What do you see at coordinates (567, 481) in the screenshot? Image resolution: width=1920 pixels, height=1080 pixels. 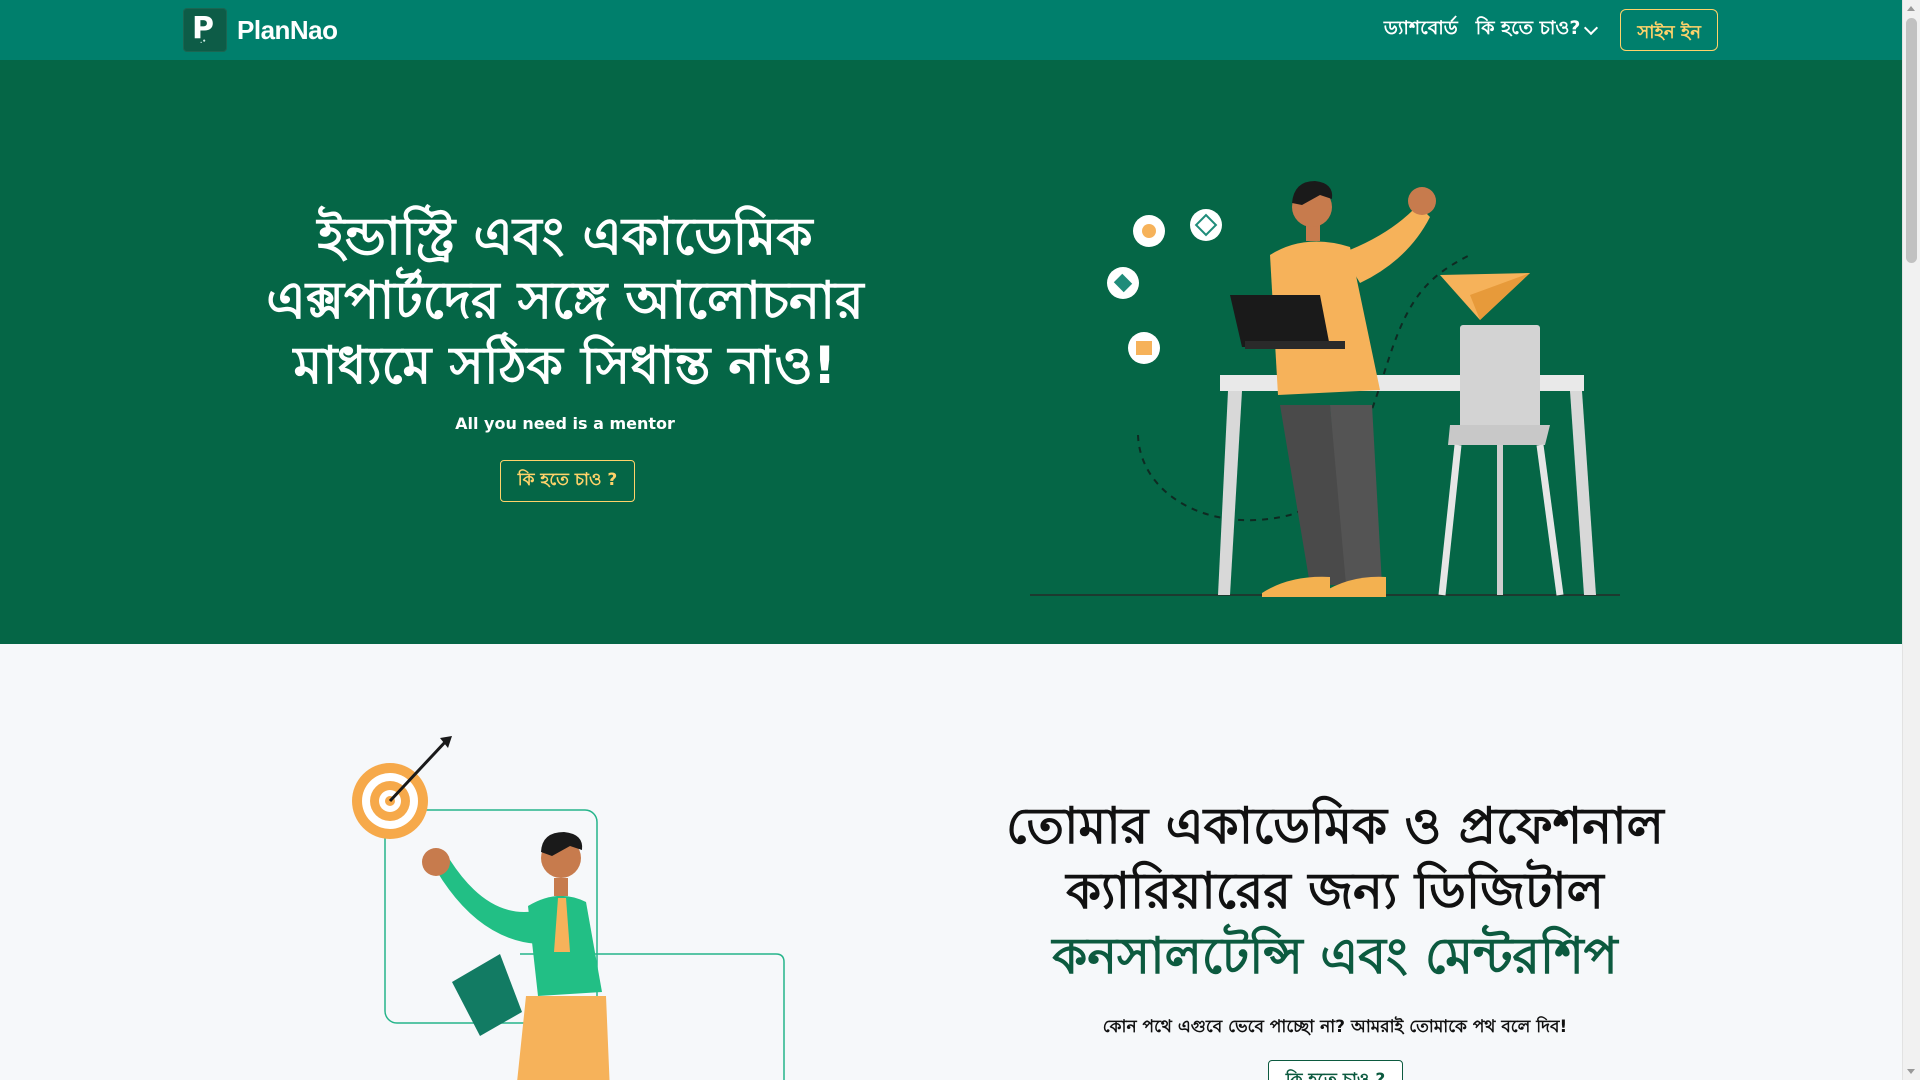 I see `hero-cta-button: কি হতে চাও ?` at bounding box center [567, 481].